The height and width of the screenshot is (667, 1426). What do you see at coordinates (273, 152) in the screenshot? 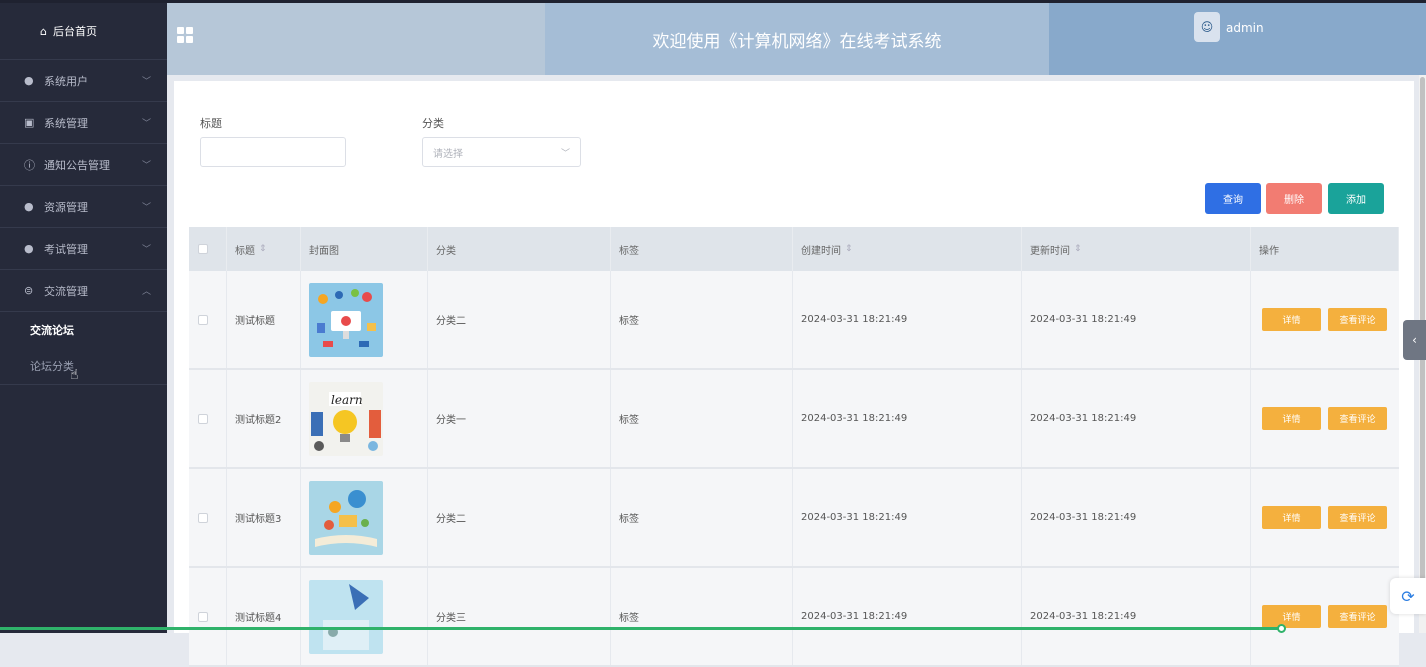
I see `title-search-input` at bounding box center [273, 152].